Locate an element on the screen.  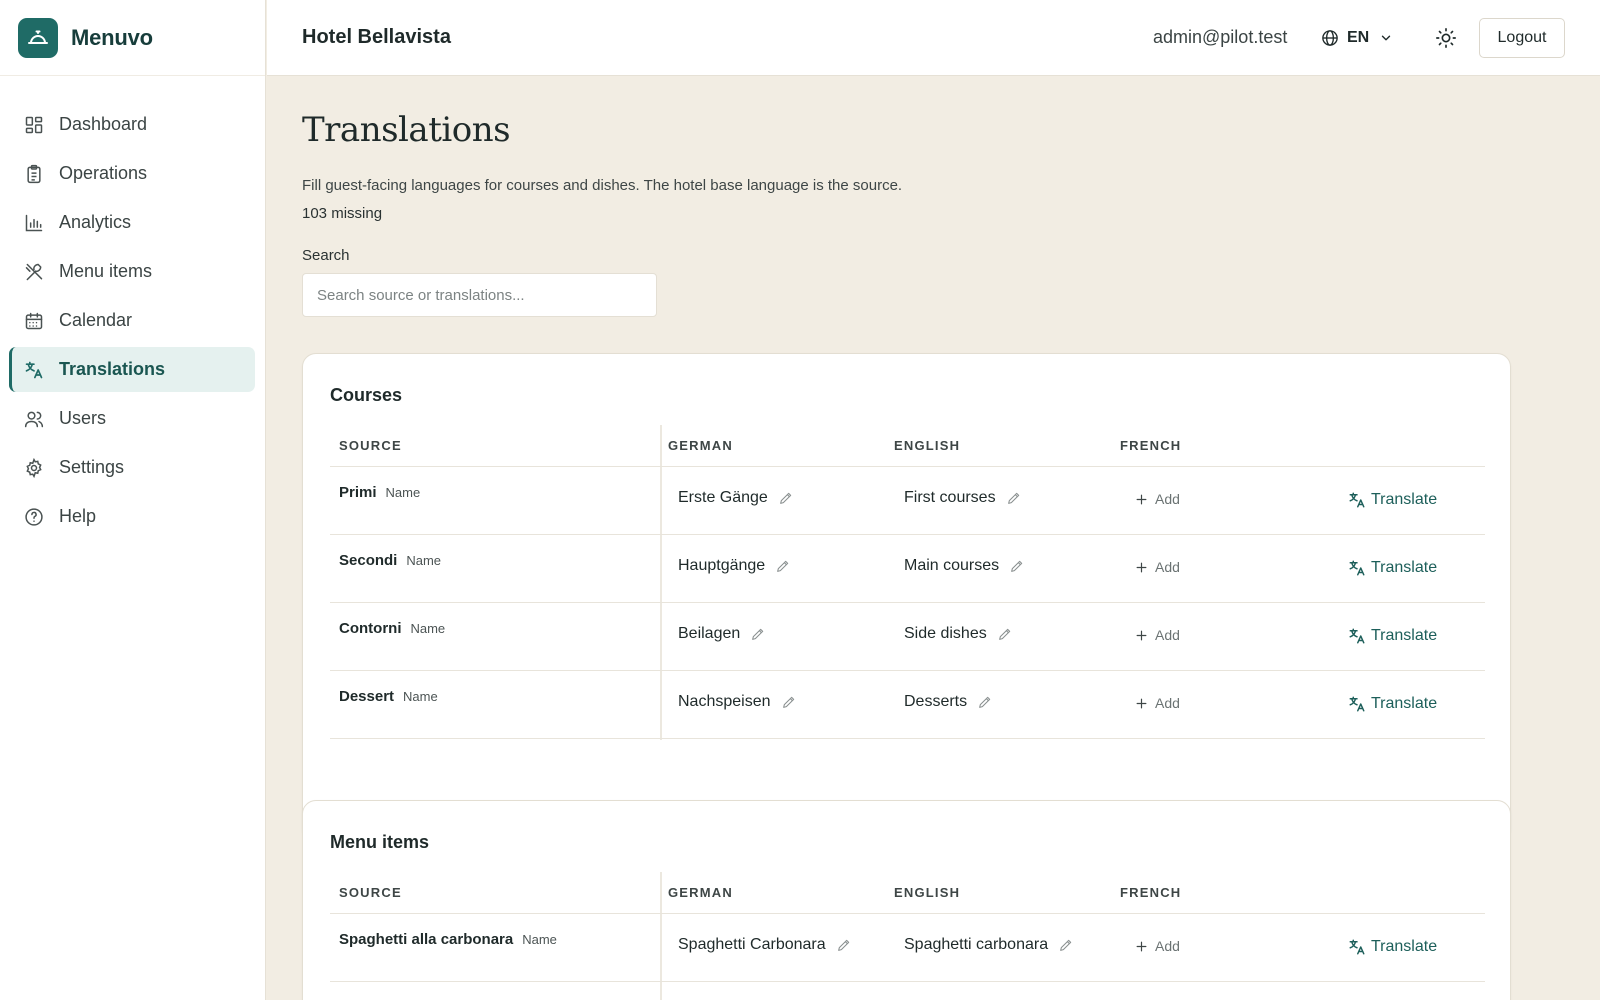
german-cell: Beilagen is located at coordinates (722, 634).